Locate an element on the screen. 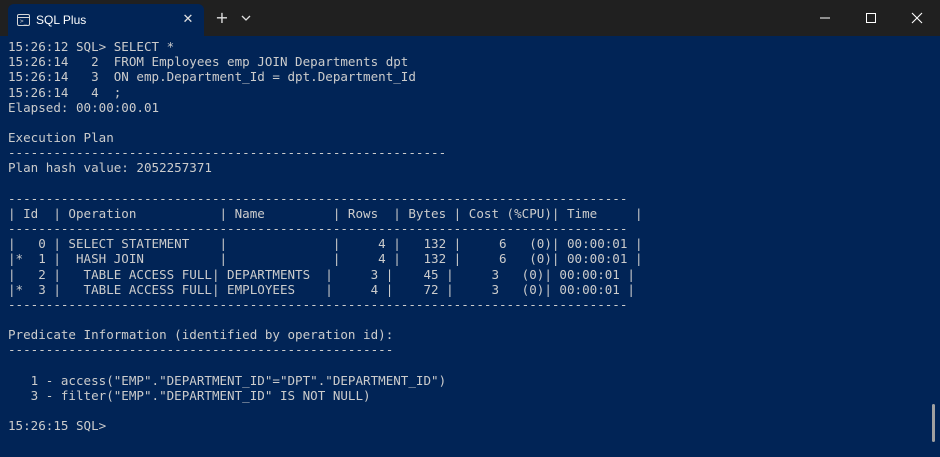 The height and width of the screenshot is (457, 940). tab-title: SQL Plus is located at coordinates (61, 20).